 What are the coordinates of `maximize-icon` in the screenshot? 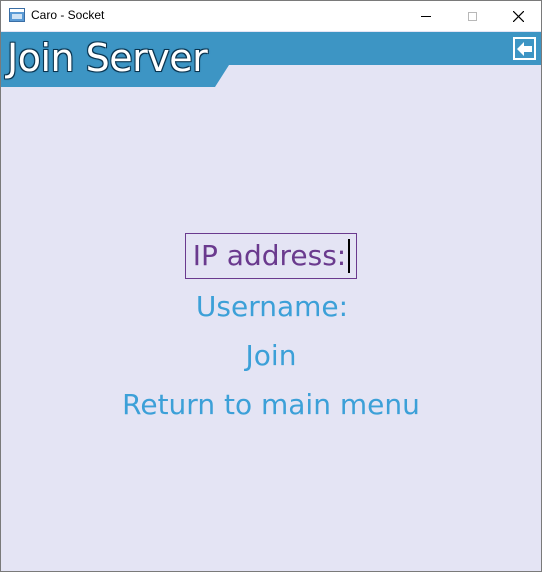 It's located at (472, 16).